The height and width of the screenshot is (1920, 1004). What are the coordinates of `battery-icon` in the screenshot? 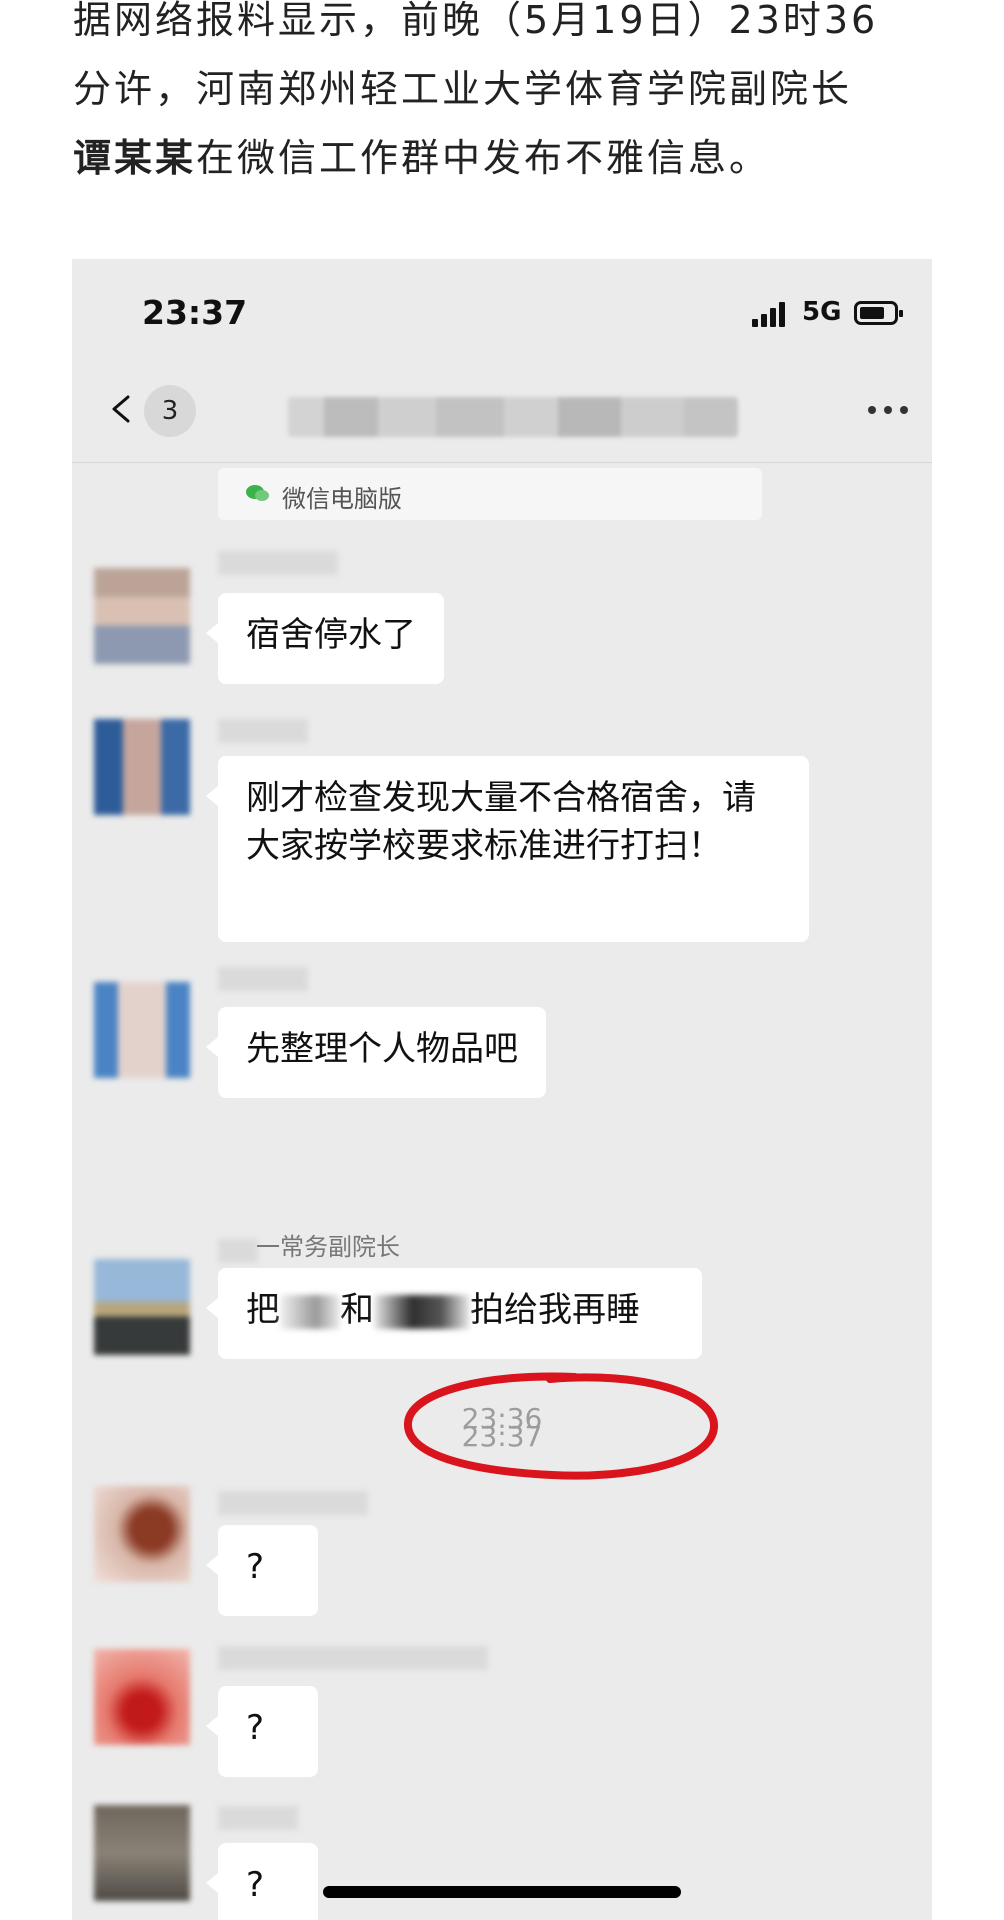 It's located at (878, 313).